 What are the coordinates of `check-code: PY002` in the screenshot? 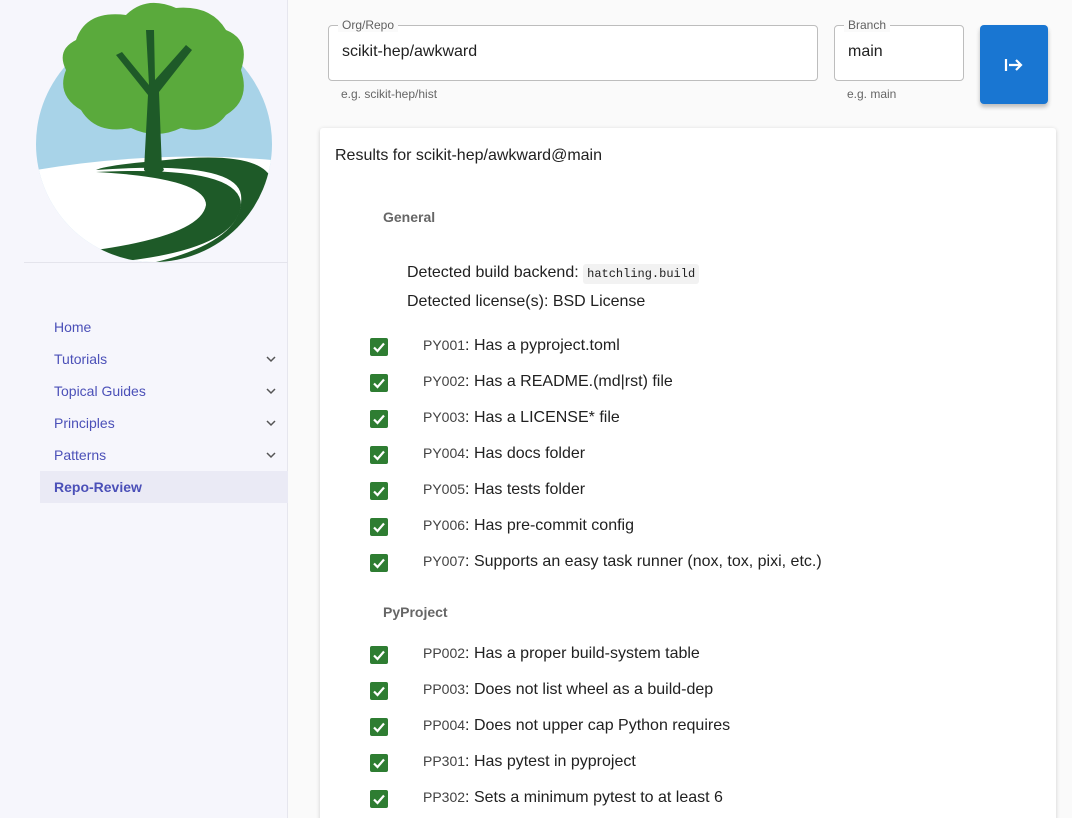 It's located at (444, 381).